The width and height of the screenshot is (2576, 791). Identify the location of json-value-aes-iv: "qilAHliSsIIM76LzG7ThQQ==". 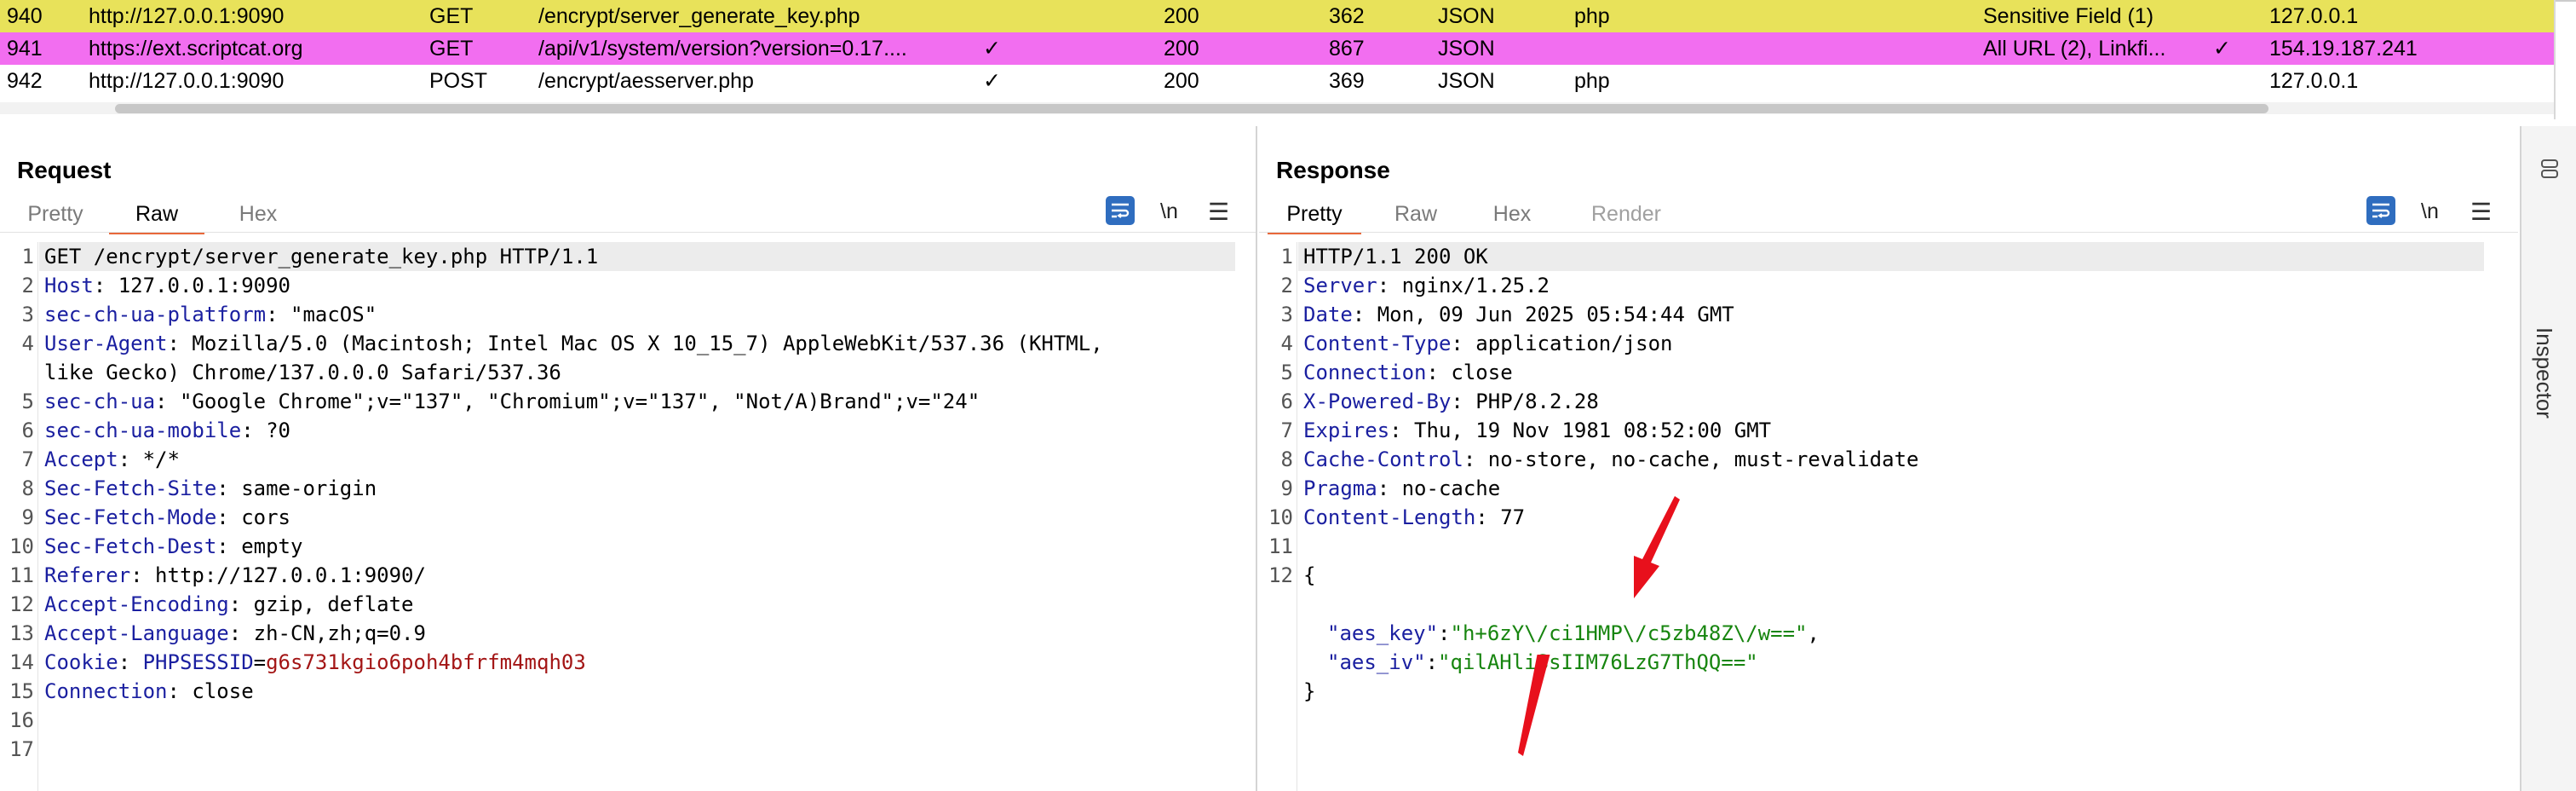
(1598, 662).